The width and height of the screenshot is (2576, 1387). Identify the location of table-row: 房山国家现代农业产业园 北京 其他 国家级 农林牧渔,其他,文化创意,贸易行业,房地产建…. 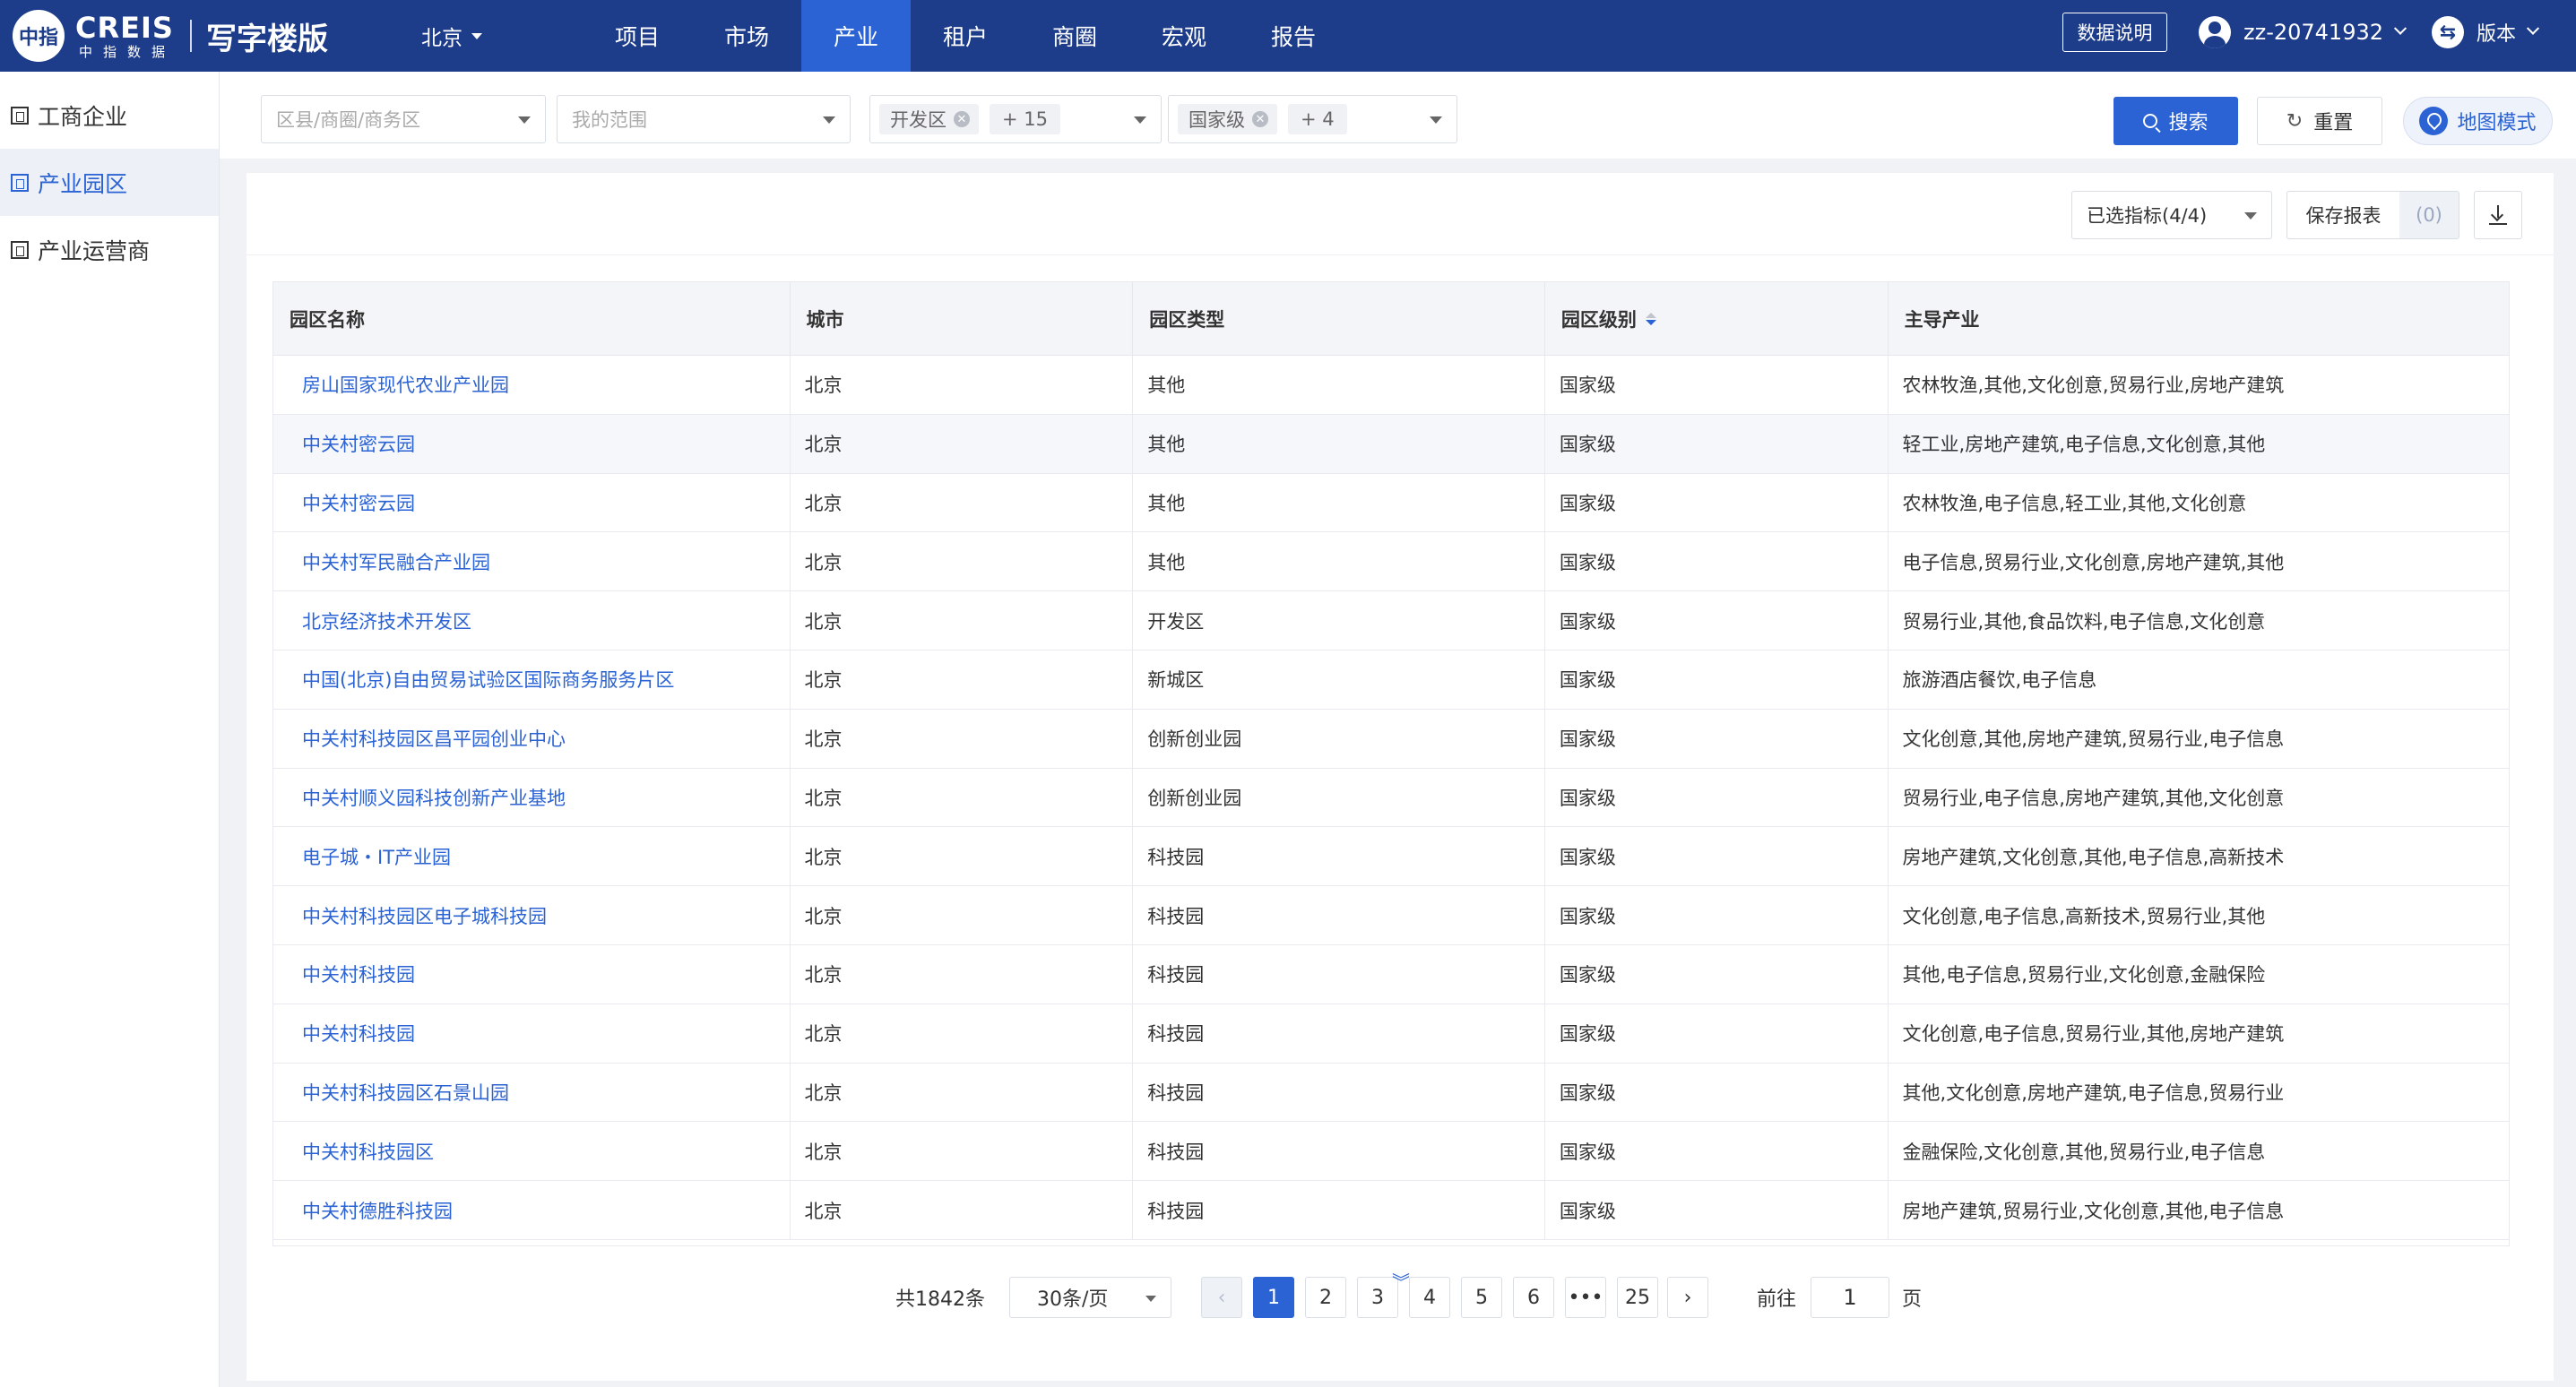
(1391, 385).